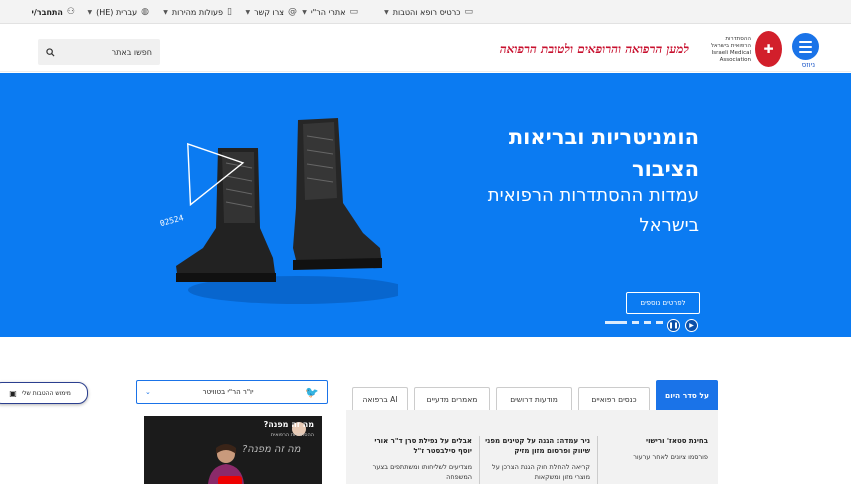 The height and width of the screenshot is (484, 851). I want to click on next-slide-button: ▶, so click(691, 325).